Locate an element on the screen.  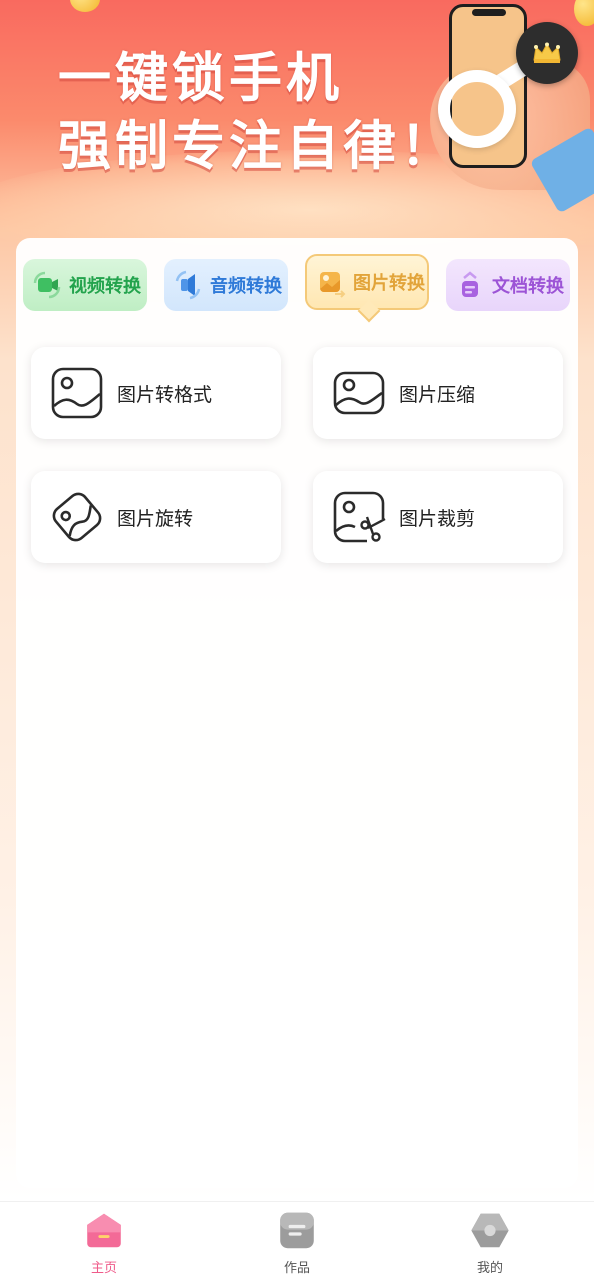
tab-label: 文档转换 is located at coordinates (528, 286).